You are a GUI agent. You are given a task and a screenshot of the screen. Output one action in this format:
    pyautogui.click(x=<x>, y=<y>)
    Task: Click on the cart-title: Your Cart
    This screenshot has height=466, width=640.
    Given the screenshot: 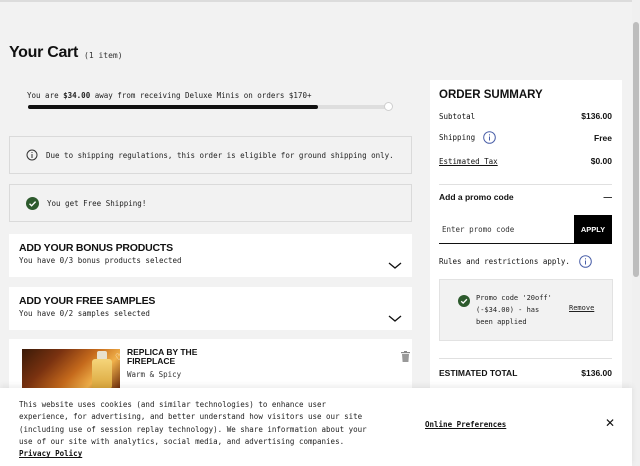 What is the action you would take?
    pyautogui.click(x=44, y=52)
    